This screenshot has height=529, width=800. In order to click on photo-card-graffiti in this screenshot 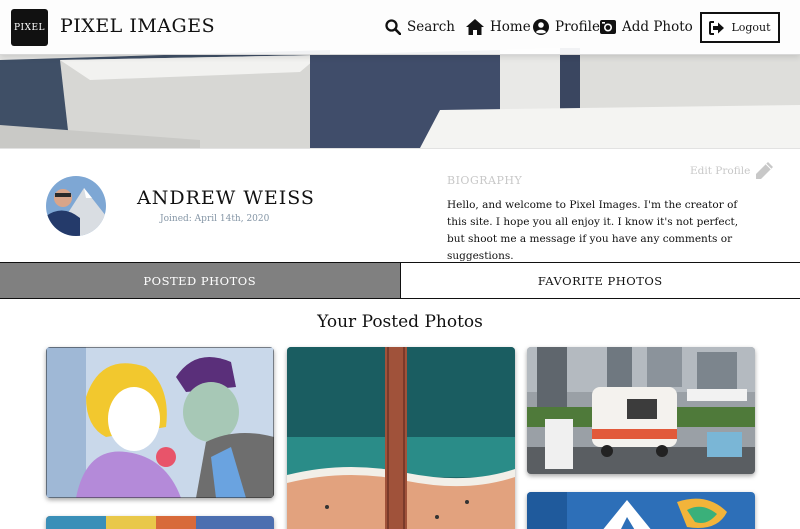, I will do `click(160, 522)`.